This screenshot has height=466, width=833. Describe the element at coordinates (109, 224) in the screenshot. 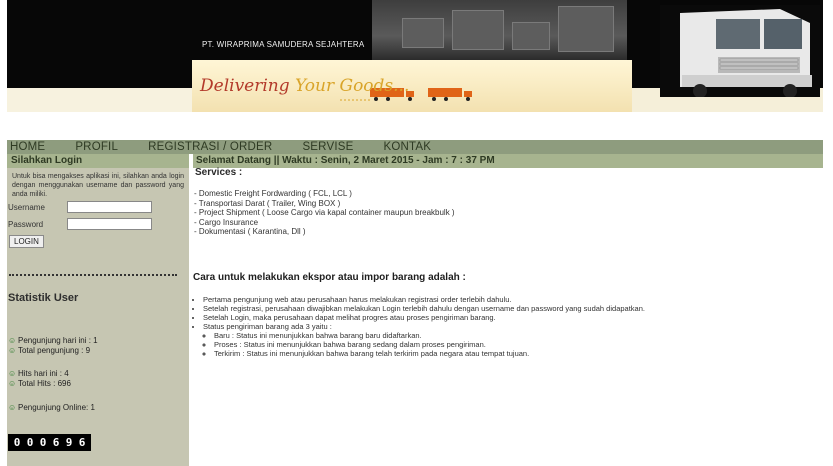

I see `password-input` at that location.